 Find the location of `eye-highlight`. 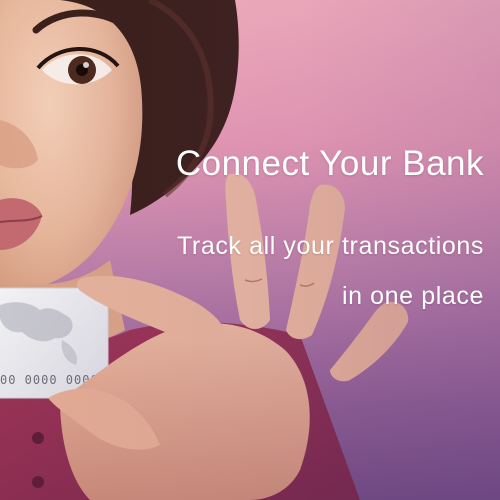

eye-highlight is located at coordinates (86, 65).